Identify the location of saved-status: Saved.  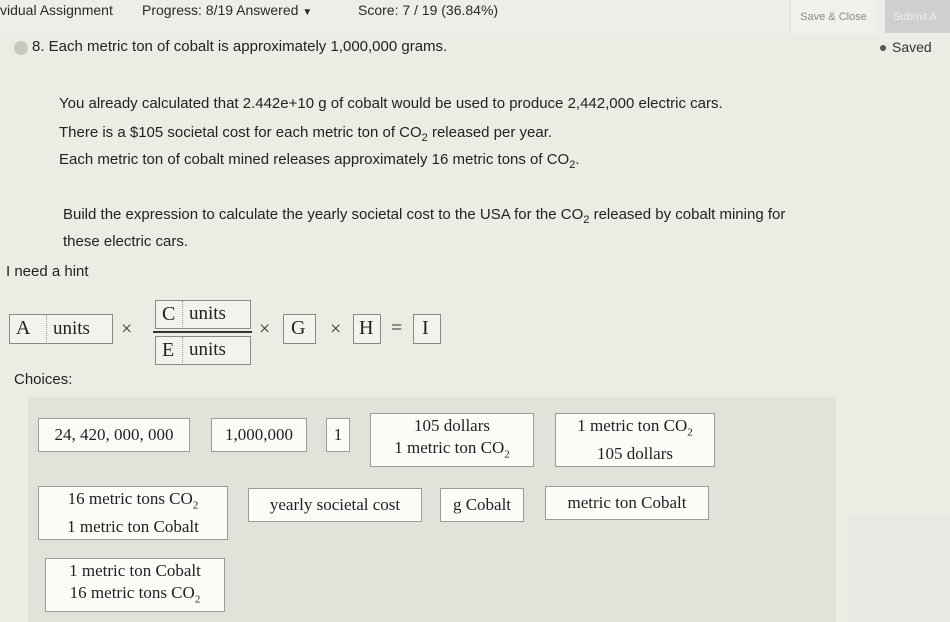
(906, 47).